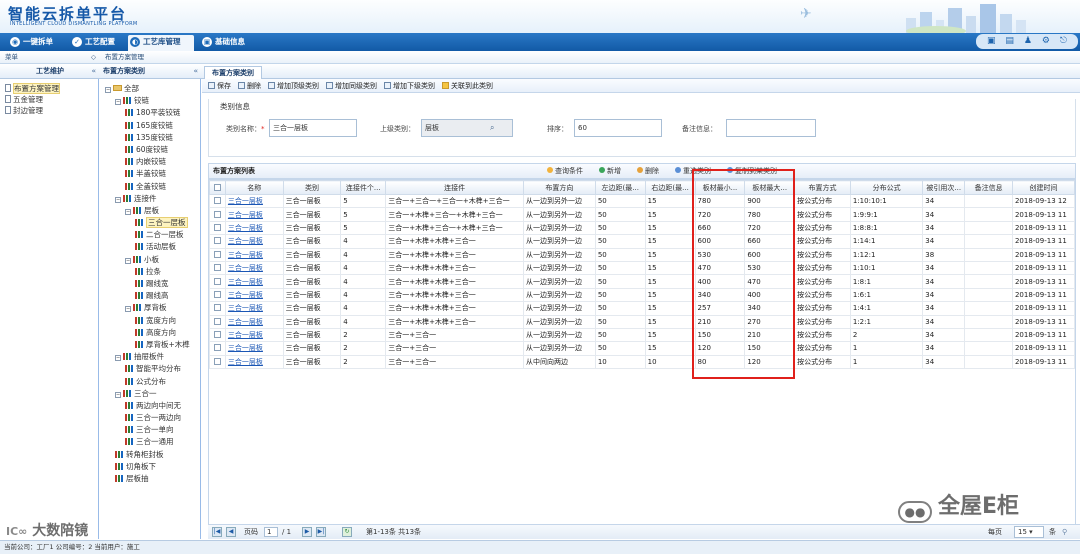  Describe the element at coordinates (991, 41) in the screenshot. I see `monitor-icon: ▣` at that location.